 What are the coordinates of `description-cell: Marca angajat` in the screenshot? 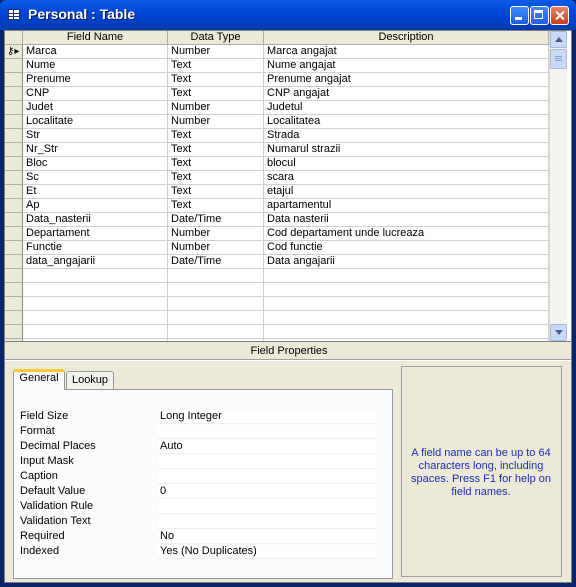 It's located at (406, 52).